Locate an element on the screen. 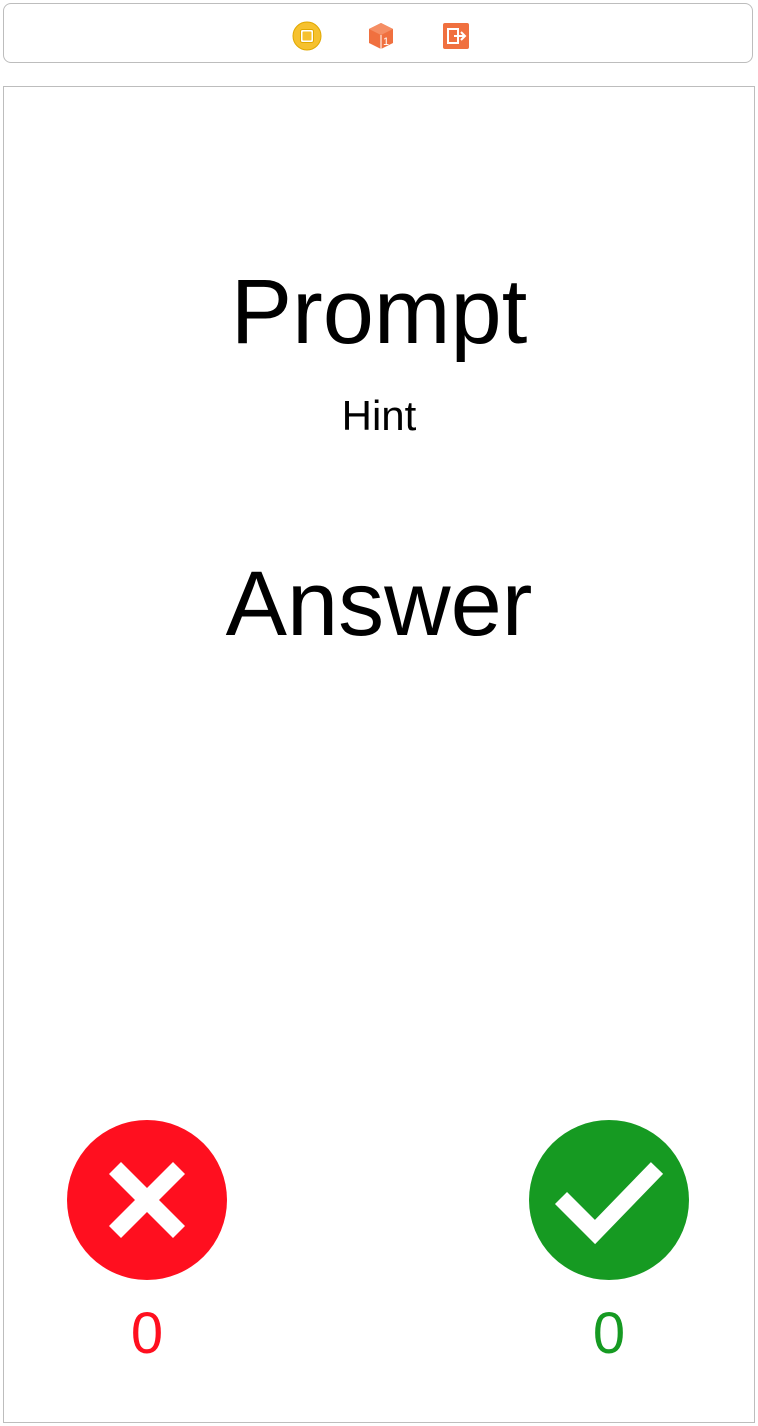 The height and width of the screenshot is (1426, 758). checkmark-icon is located at coordinates (609, 1200).